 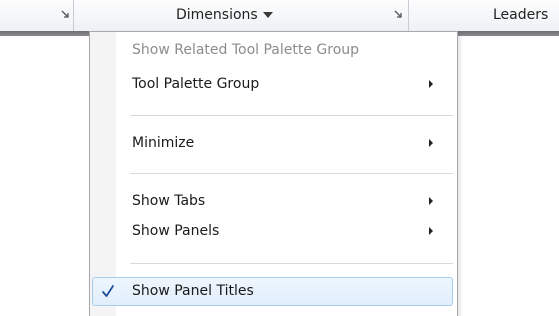 What do you see at coordinates (268, 15) in the screenshot?
I see `dropdown-arrow-icon` at bounding box center [268, 15].